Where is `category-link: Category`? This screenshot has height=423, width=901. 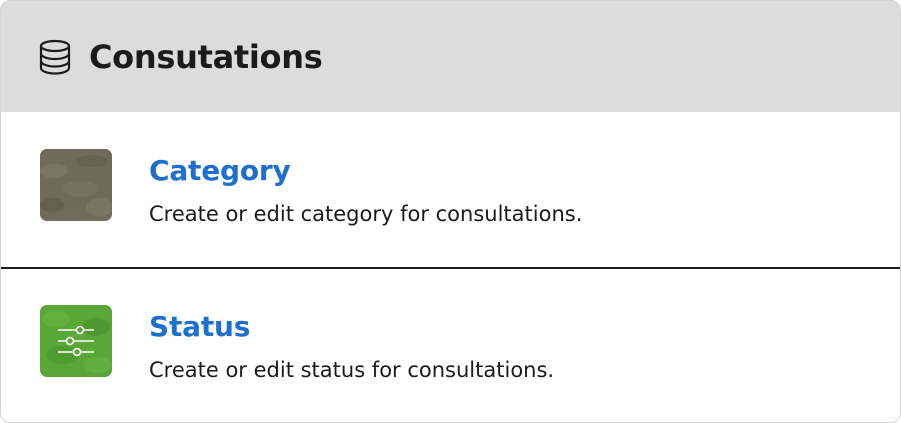
category-link: Category is located at coordinates (220, 170).